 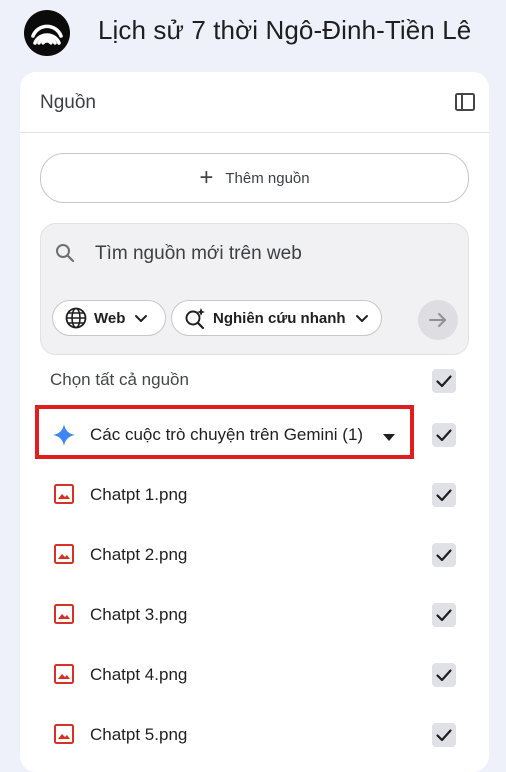 What do you see at coordinates (76, 318) in the screenshot?
I see `globe-icon` at bounding box center [76, 318].